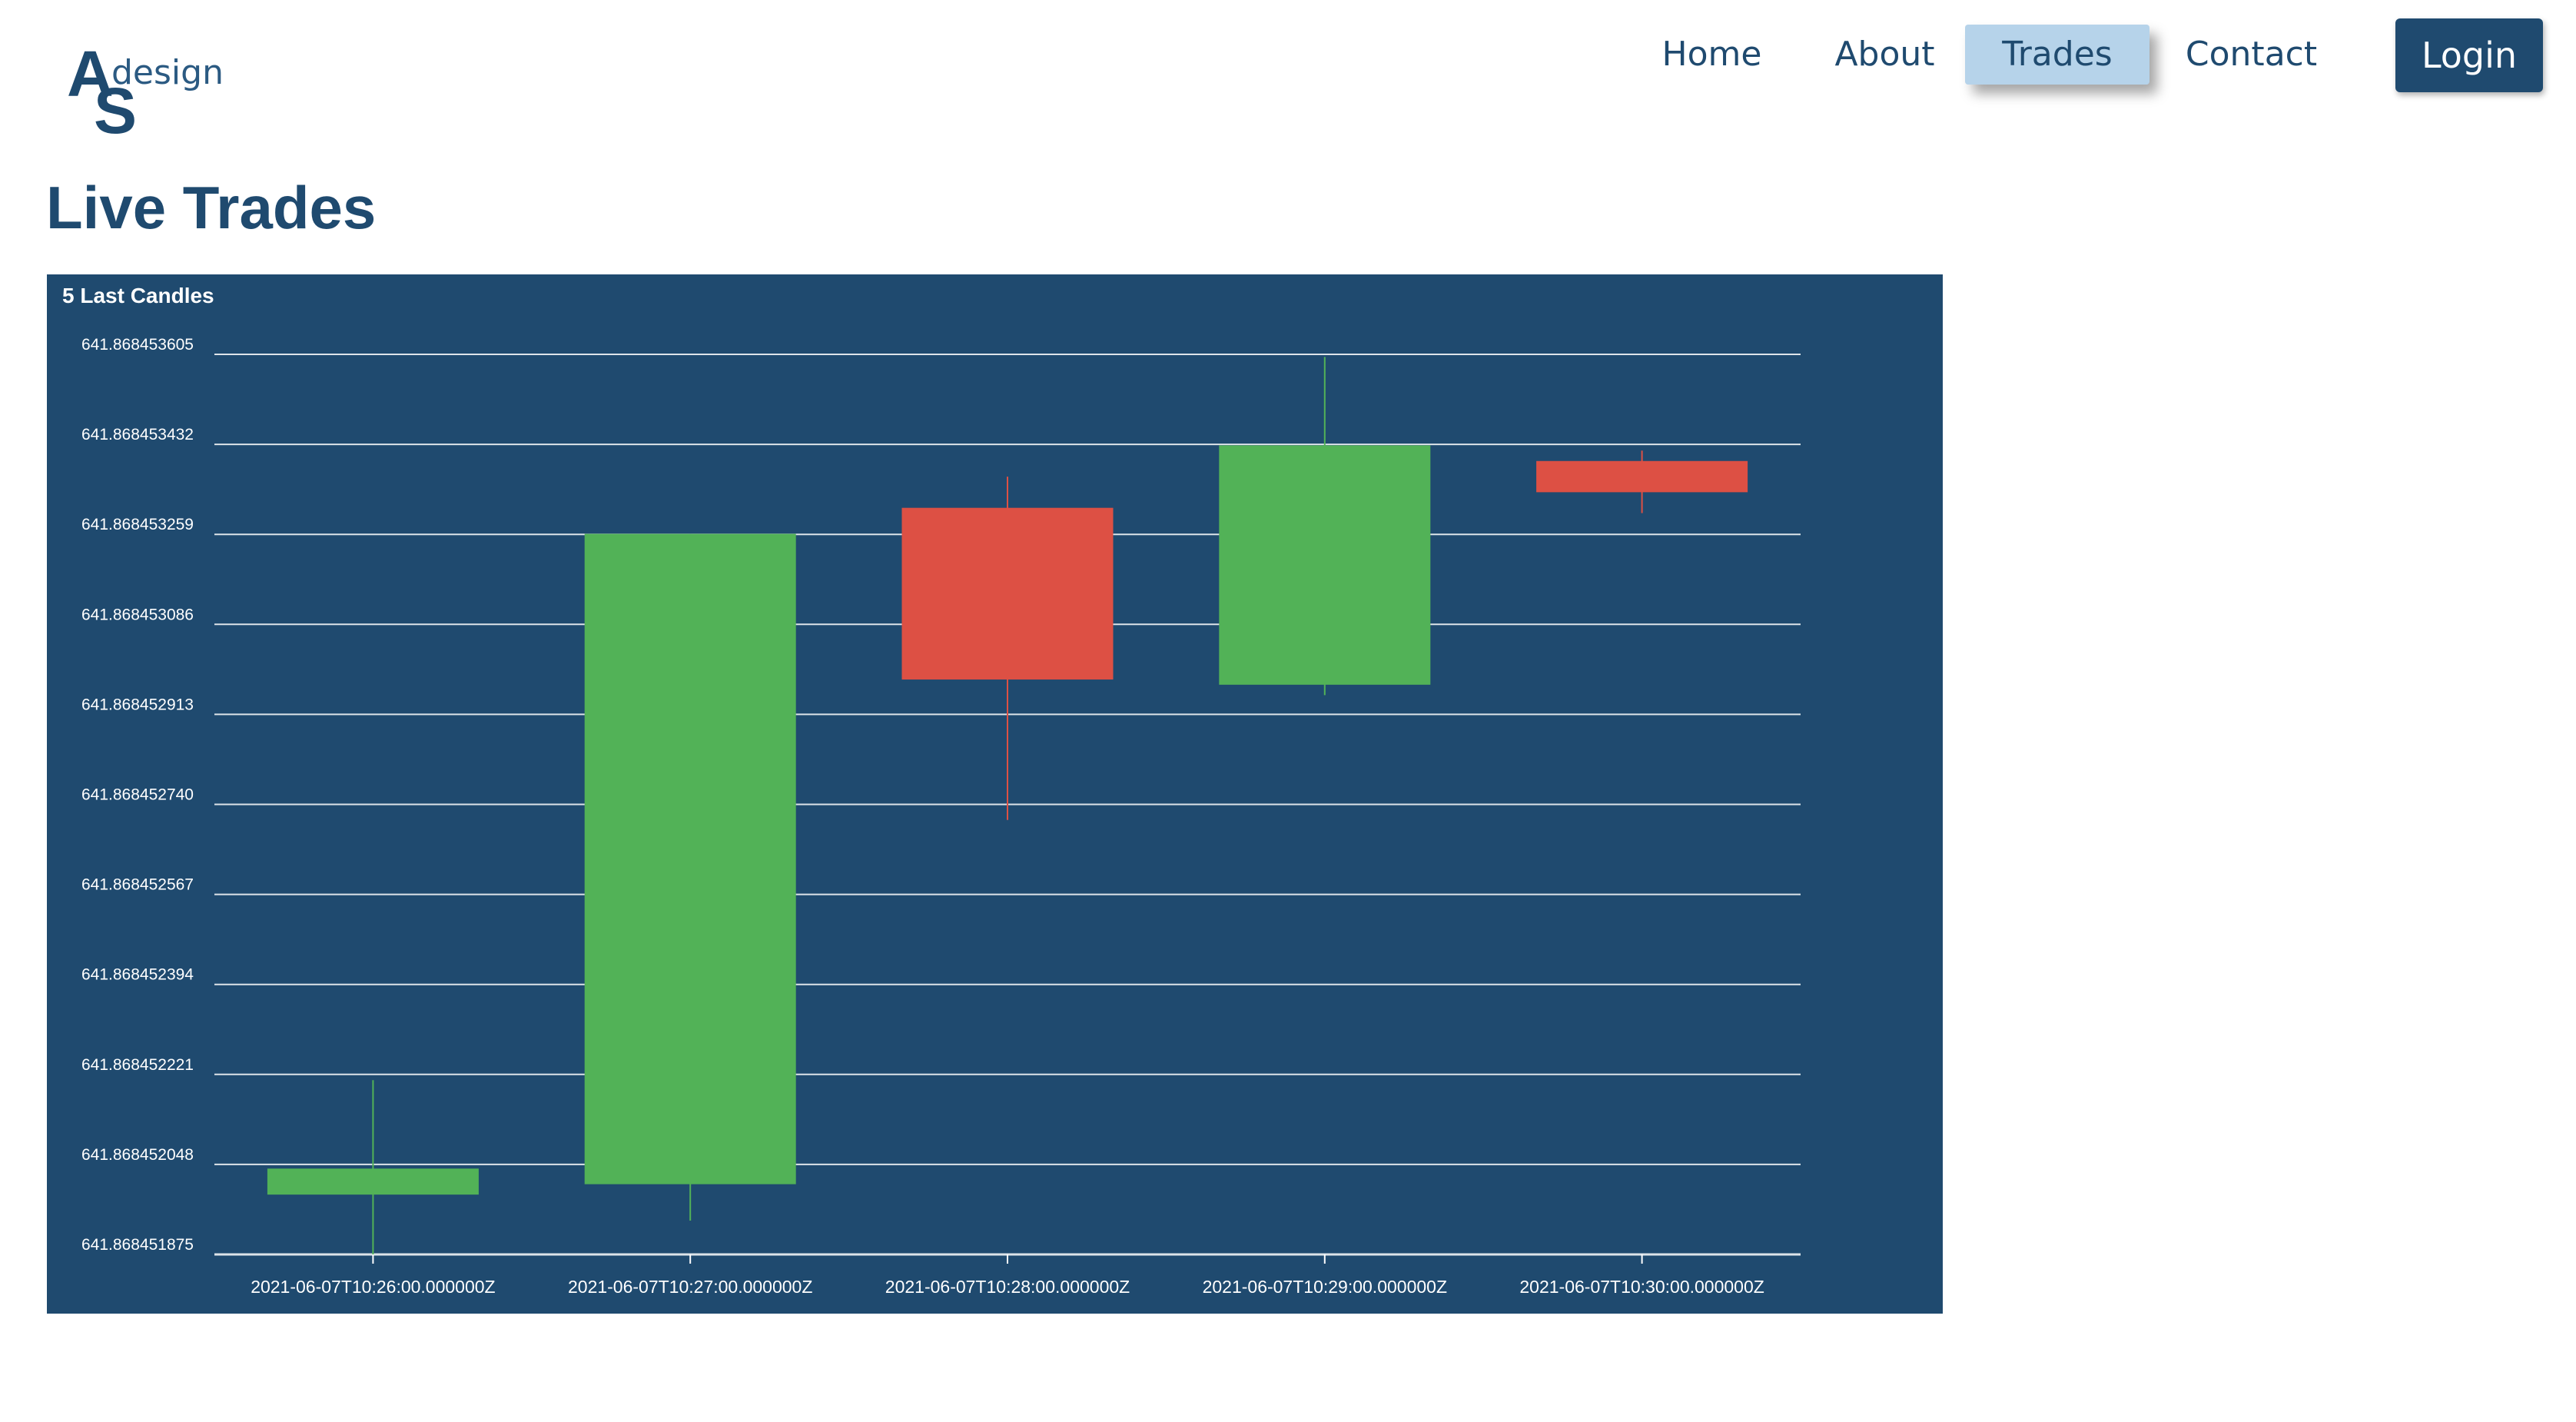 Image resolution: width=2576 pixels, height=1422 pixels. I want to click on x-tick-label: 2021-06-07T10:29:00.000000Z, so click(1325, 1287).